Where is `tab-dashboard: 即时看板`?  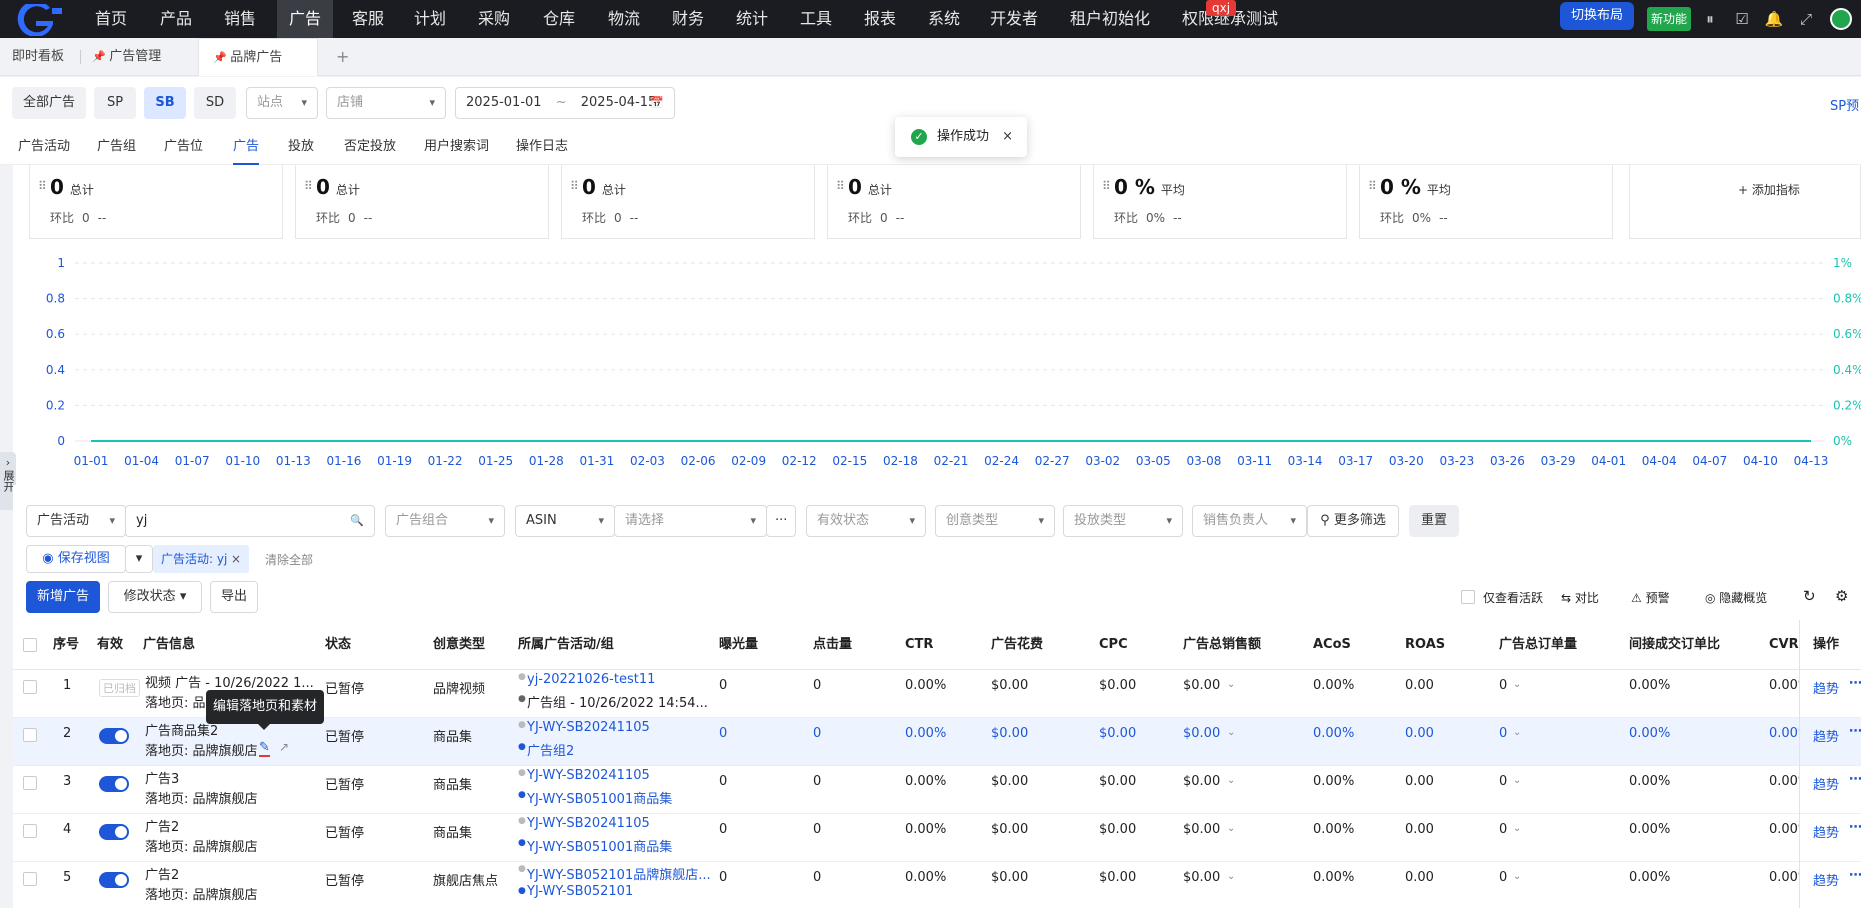 tab-dashboard: 即时看板 is located at coordinates (38, 57).